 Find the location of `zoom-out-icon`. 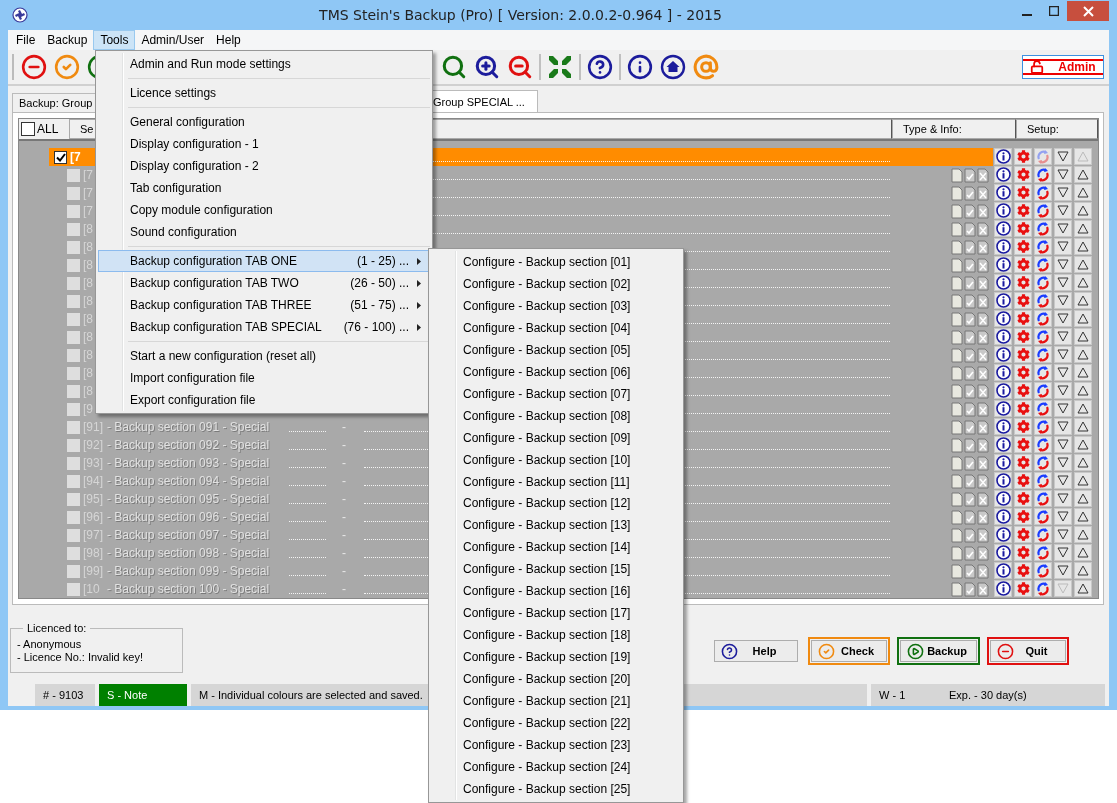

zoom-out-icon is located at coordinates (520, 67).